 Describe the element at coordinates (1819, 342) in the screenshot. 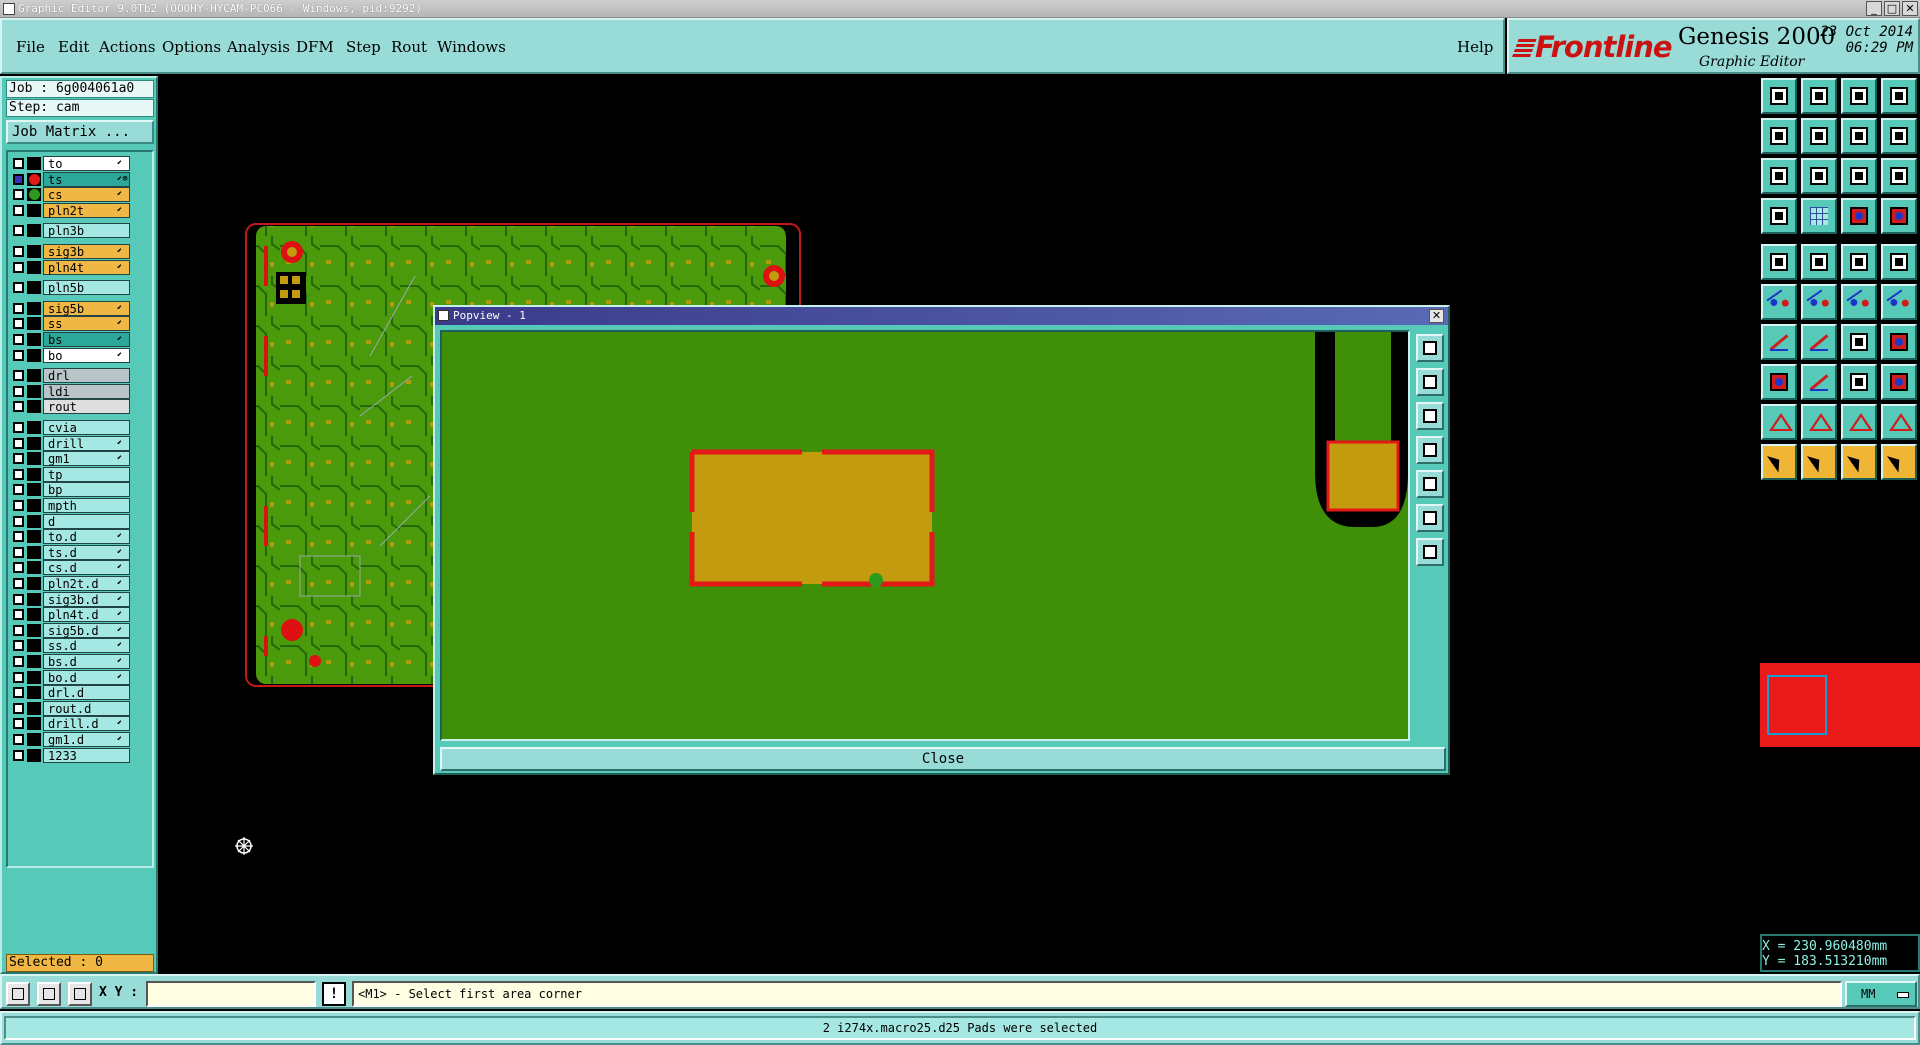

I see `add-segment-icon` at that location.